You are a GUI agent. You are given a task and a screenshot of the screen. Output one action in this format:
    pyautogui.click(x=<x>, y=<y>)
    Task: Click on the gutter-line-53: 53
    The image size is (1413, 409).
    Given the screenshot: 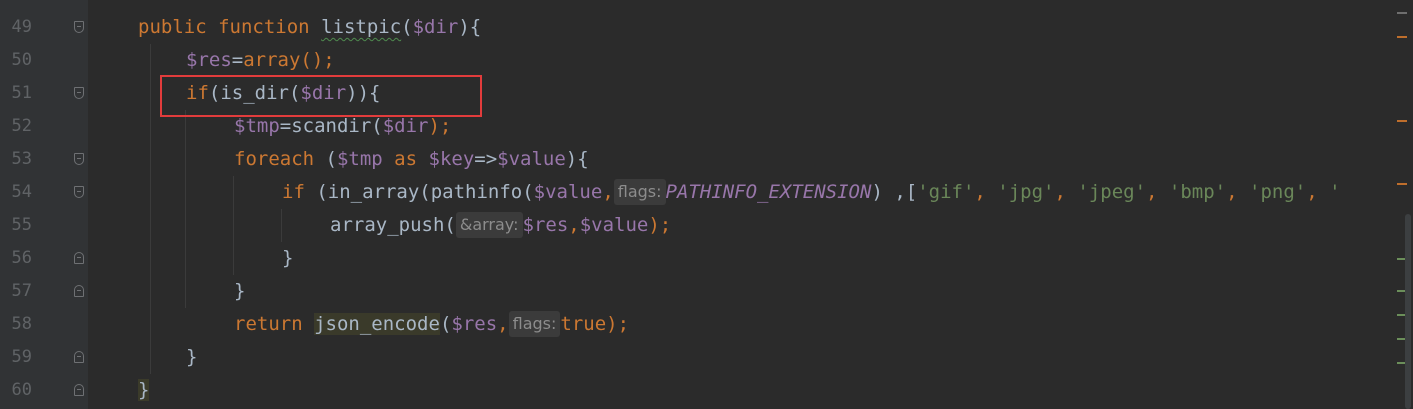 What is the action you would take?
    pyautogui.click(x=44, y=159)
    